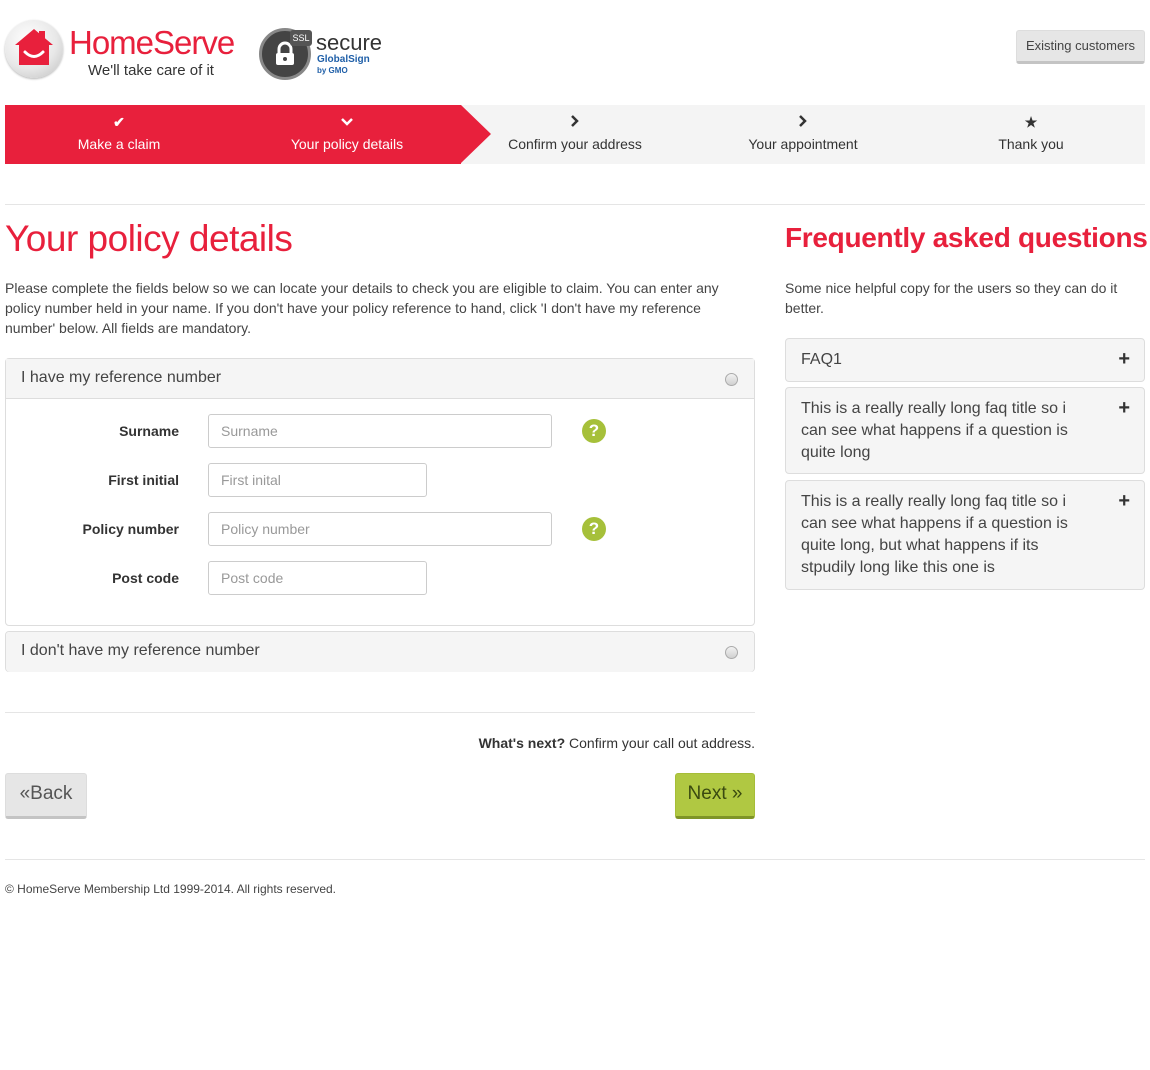  Describe the element at coordinates (662, 743) in the screenshot. I see `whats-next-text: Confirm your call out address.` at that location.